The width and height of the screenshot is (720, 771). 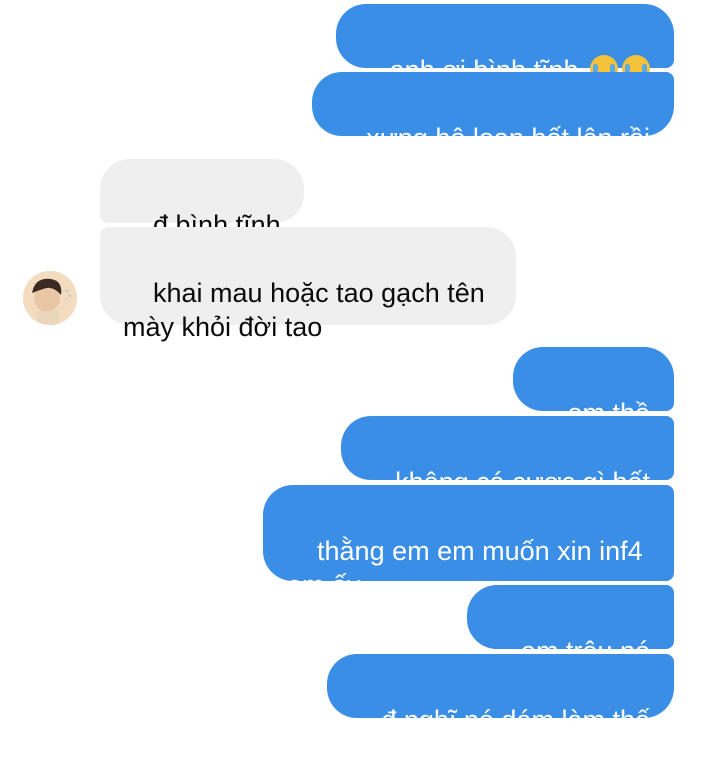 I want to click on message-text: đ nghĩ nó dám làm thế, so click(x=515, y=720).